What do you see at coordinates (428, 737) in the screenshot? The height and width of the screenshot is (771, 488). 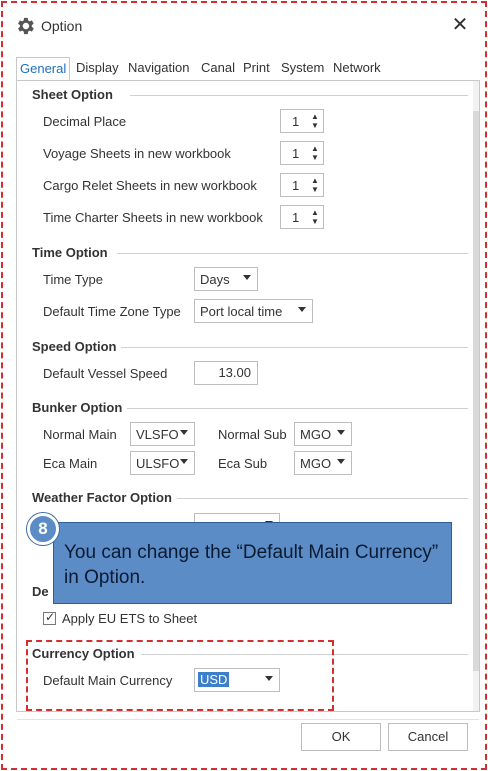 I see `cancel-button: Cancel` at bounding box center [428, 737].